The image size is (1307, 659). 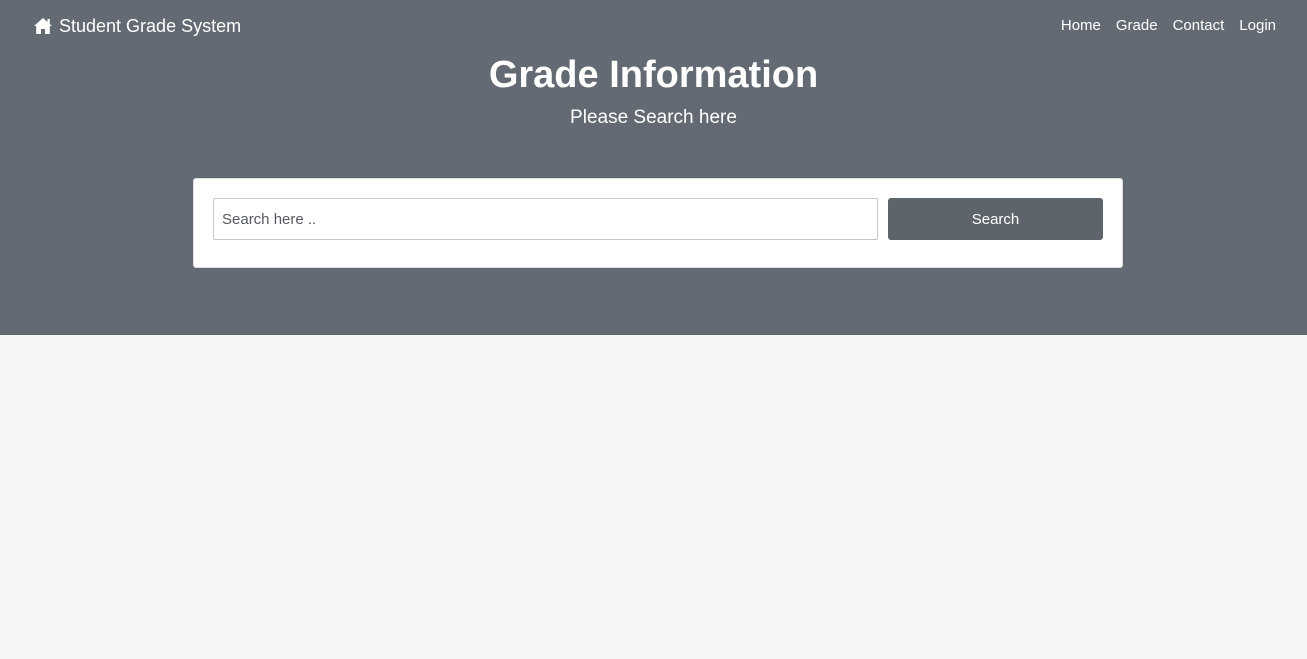 What do you see at coordinates (653, 117) in the screenshot?
I see `page-subtitle: Please Search here` at bounding box center [653, 117].